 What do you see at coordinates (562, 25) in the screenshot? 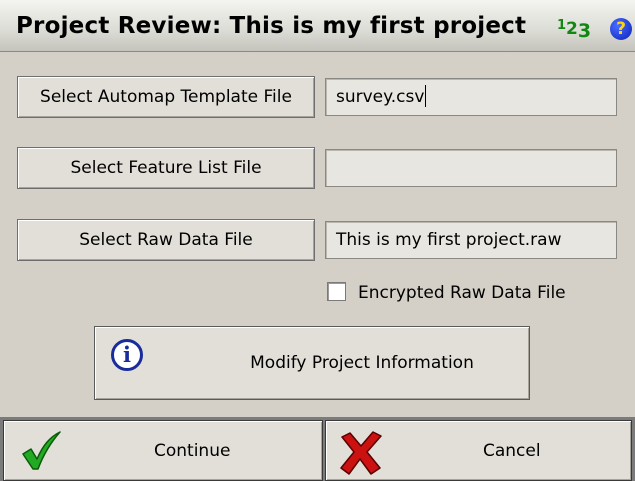
I see `input-mode-digit-1: 1` at bounding box center [562, 25].